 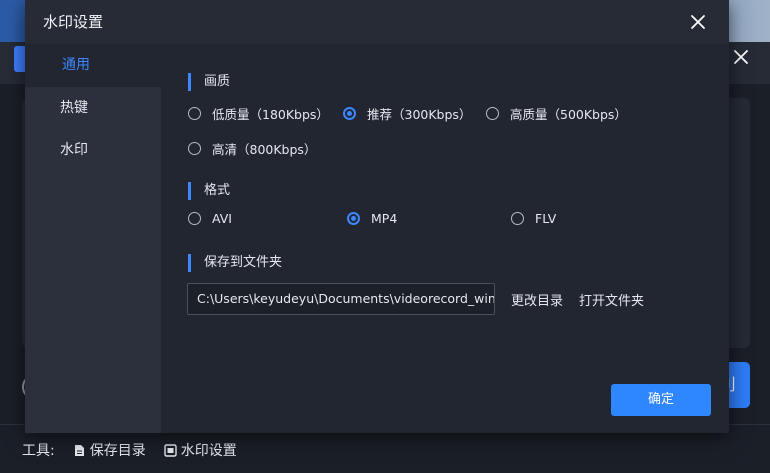 What do you see at coordinates (661, 400) in the screenshot?
I see `confirm-button: 确定` at bounding box center [661, 400].